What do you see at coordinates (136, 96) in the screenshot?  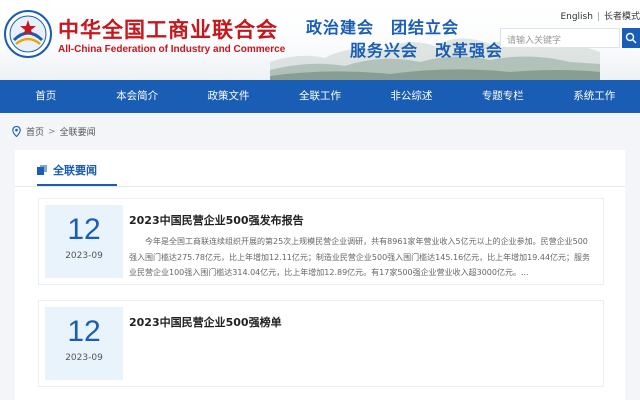 I see `nav-item-about: 本会简介` at bounding box center [136, 96].